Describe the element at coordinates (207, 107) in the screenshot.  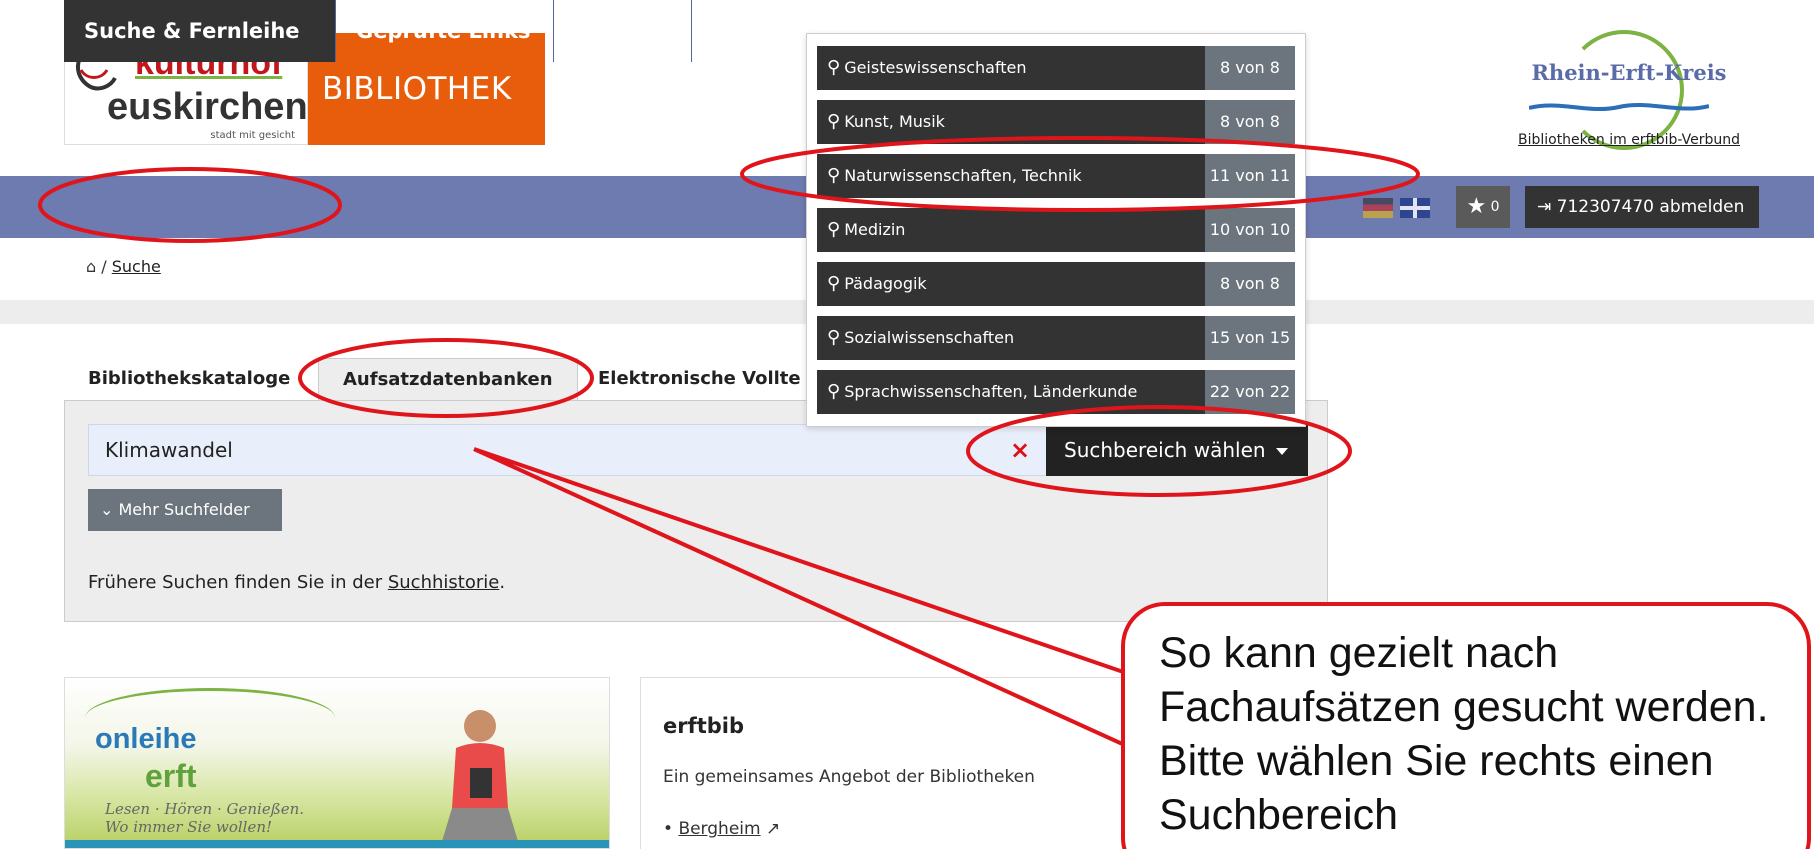
I see `logo-euskirchen-text: euskirchen` at that location.